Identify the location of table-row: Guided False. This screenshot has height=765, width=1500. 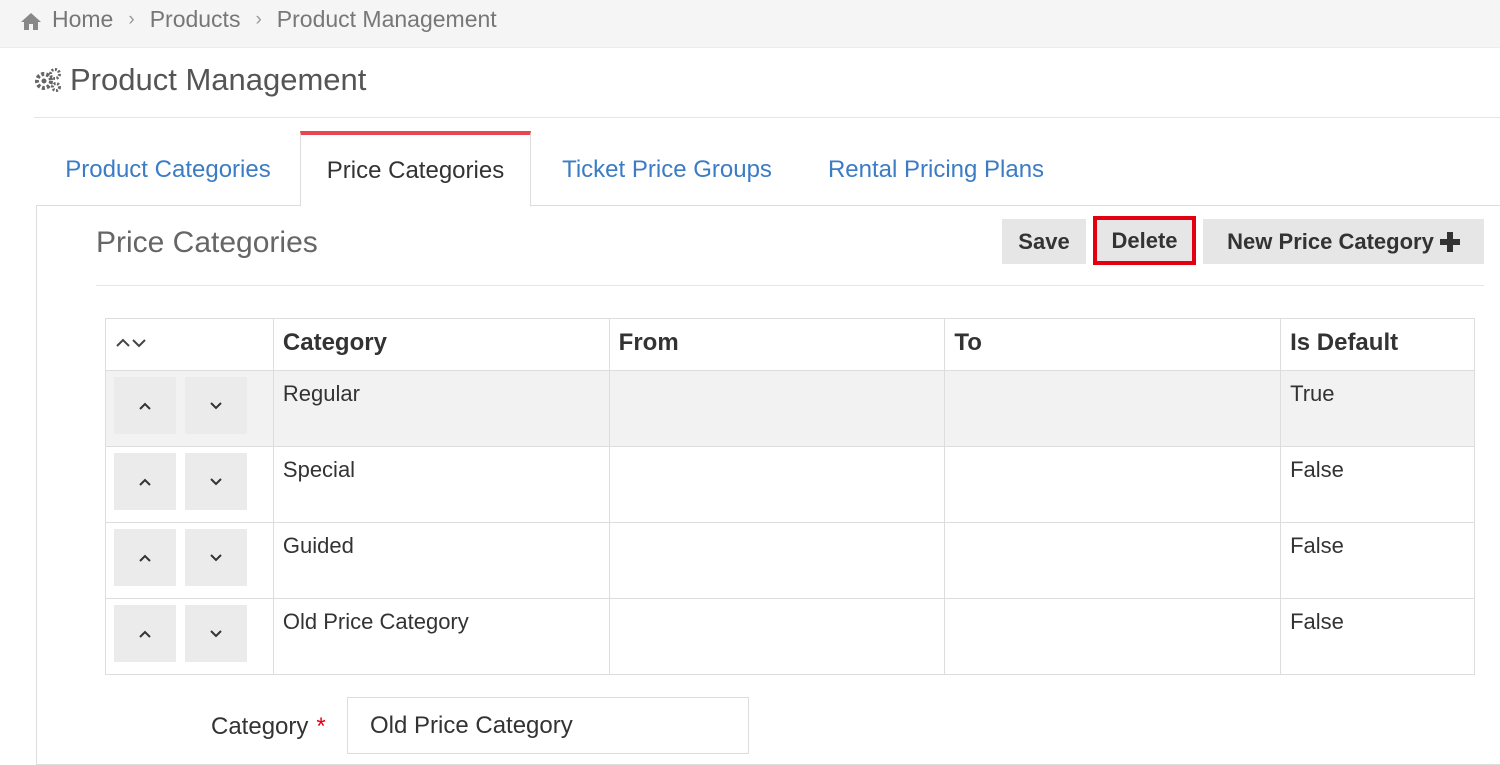
(790, 560).